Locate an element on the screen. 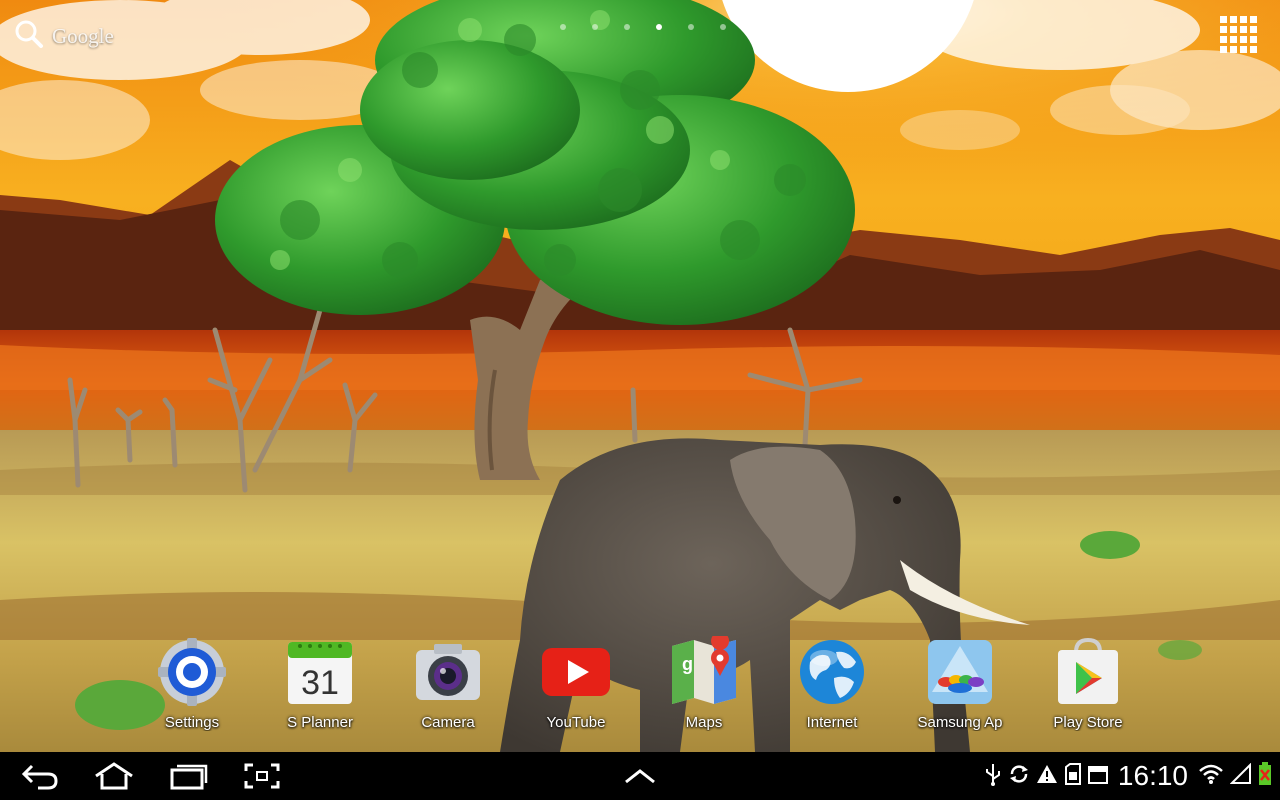 The width and height of the screenshot is (1280, 800). screenshot-icon is located at coordinates (262, 776).